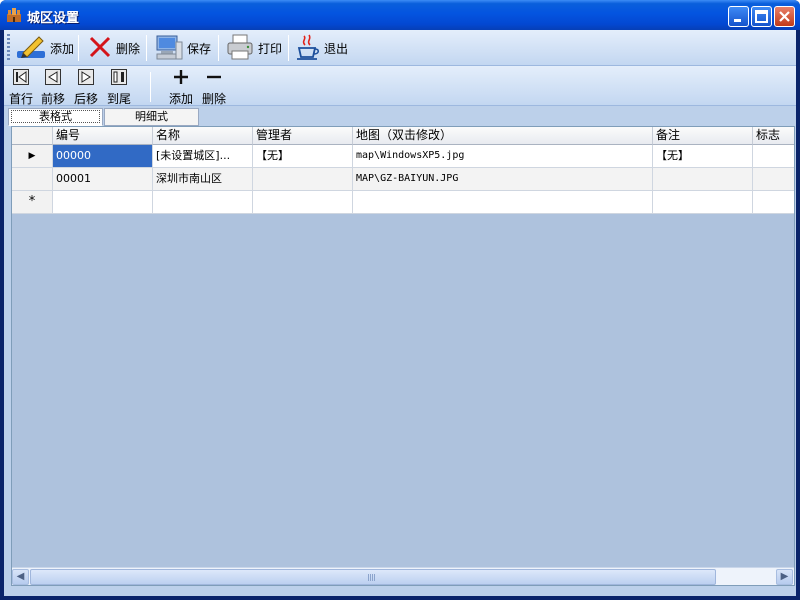 The height and width of the screenshot is (600, 800). Describe the element at coordinates (203, 202) in the screenshot. I see `cell-name` at that location.